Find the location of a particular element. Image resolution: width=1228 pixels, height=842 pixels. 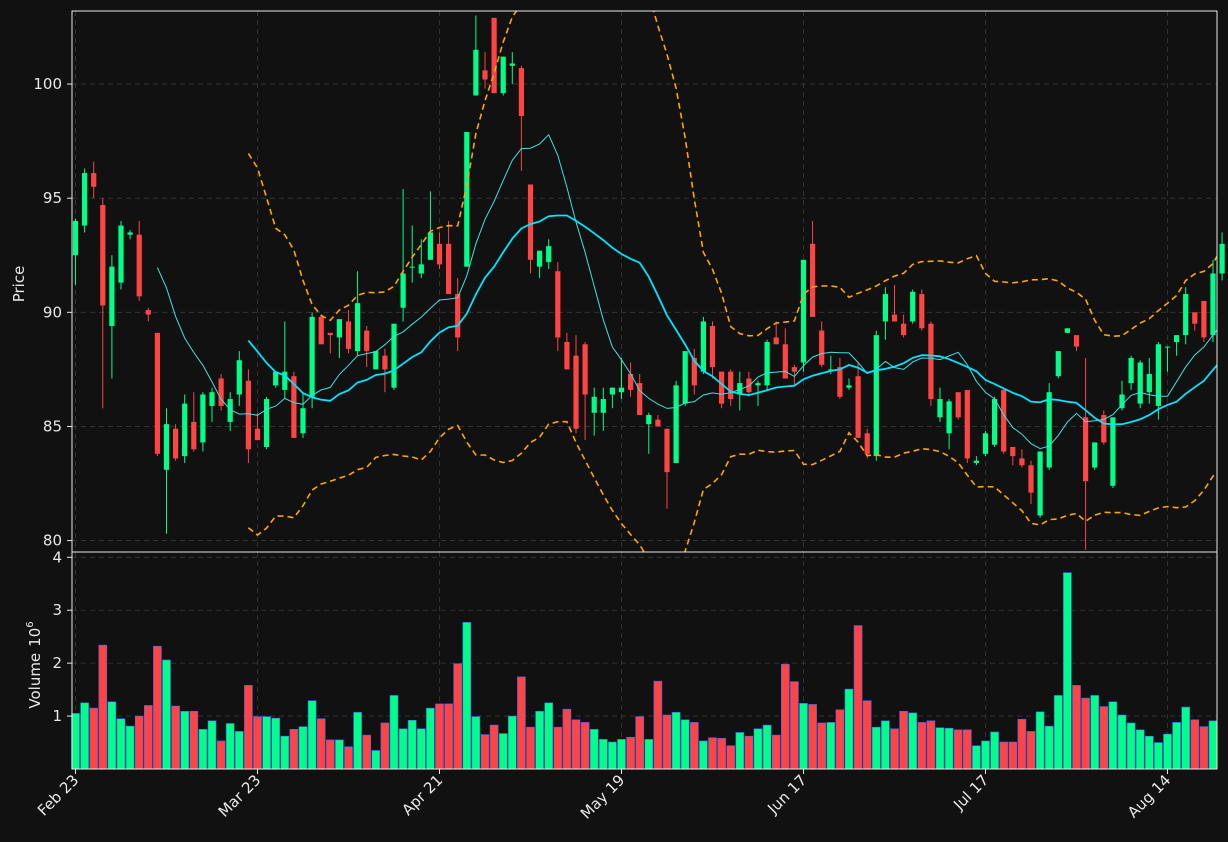

price-tick-label: 85 is located at coordinates (52, 426).